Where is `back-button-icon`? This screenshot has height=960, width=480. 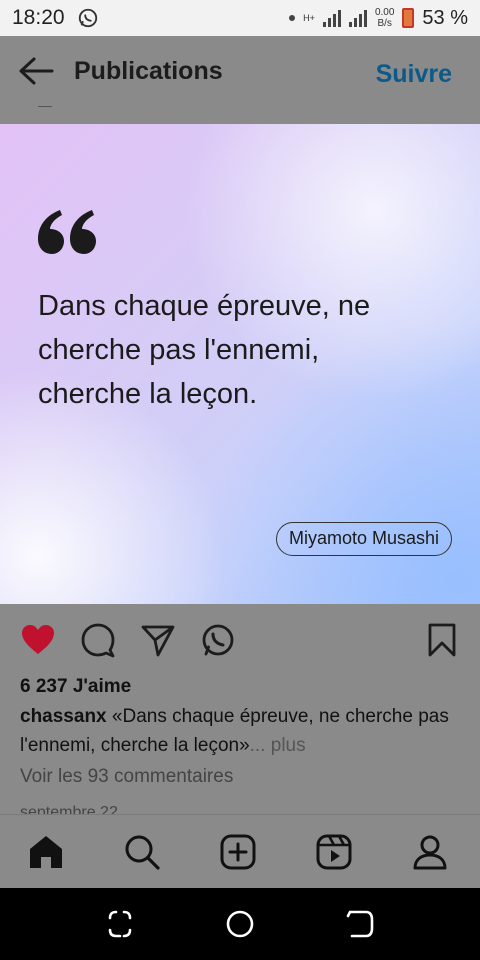 back-button-icon is located at coordinates (360, 924).